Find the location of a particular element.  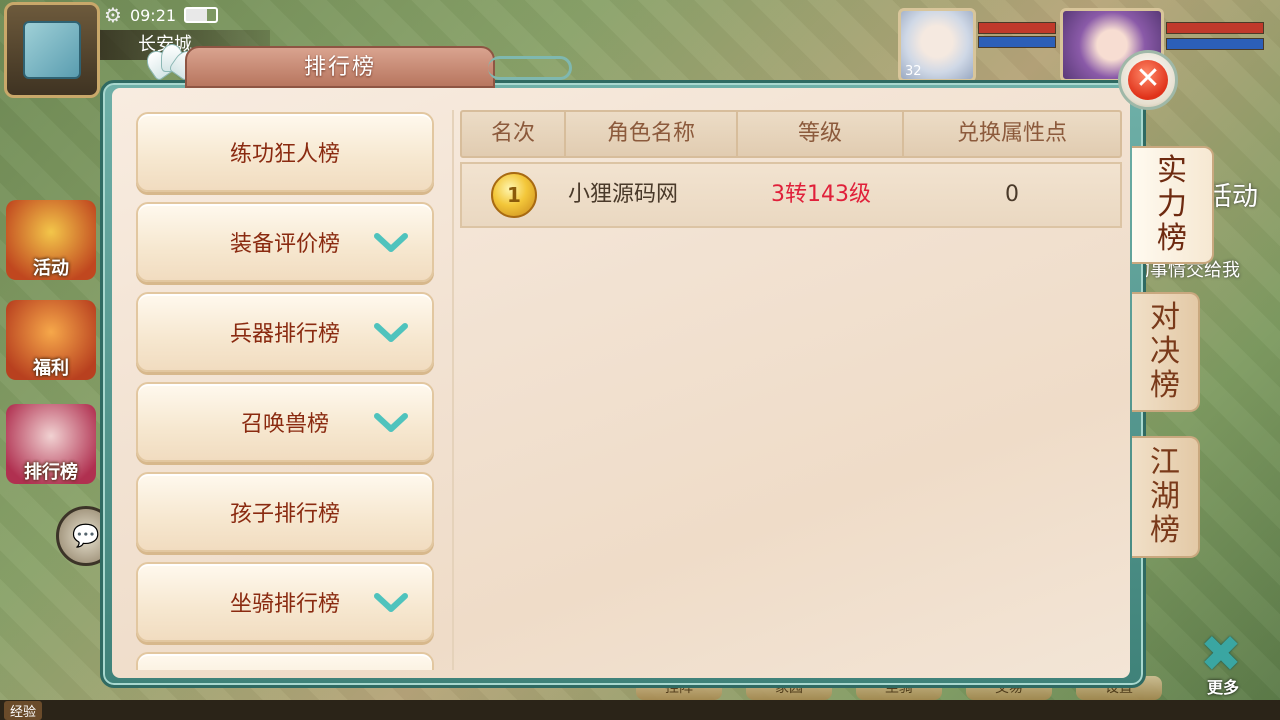

category-button-skill: 练功狂人榜 is located at coordinates (285, 152).